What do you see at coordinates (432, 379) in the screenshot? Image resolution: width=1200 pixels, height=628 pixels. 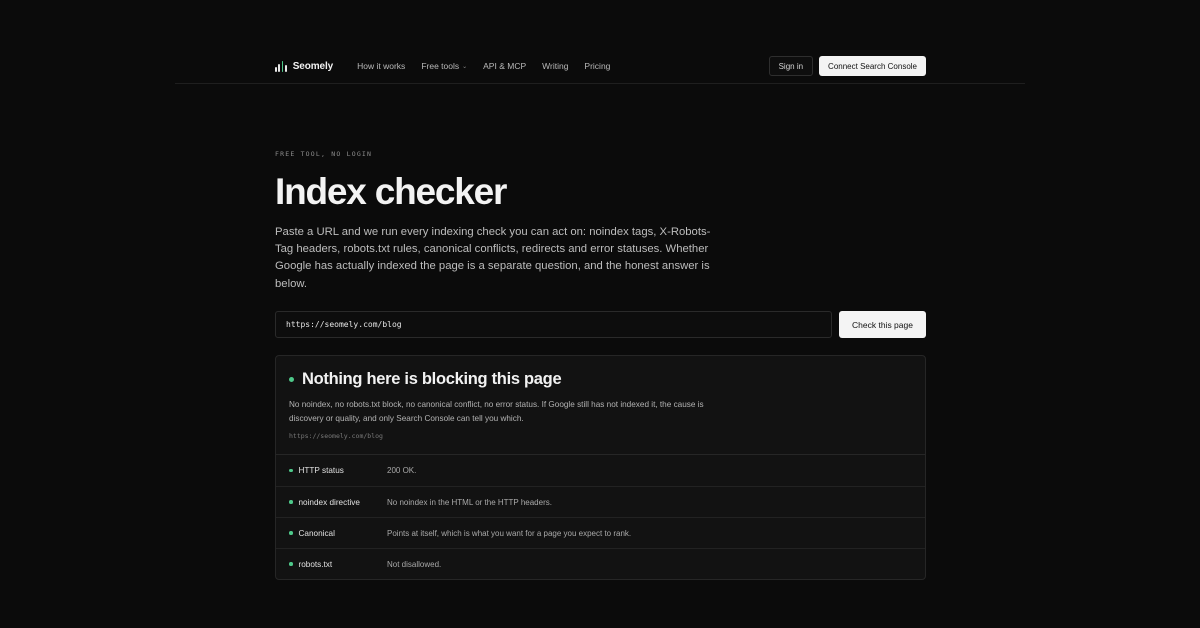 I see `verdict-title: Nothing here is blocking this page` at bounding box center [432, 379].